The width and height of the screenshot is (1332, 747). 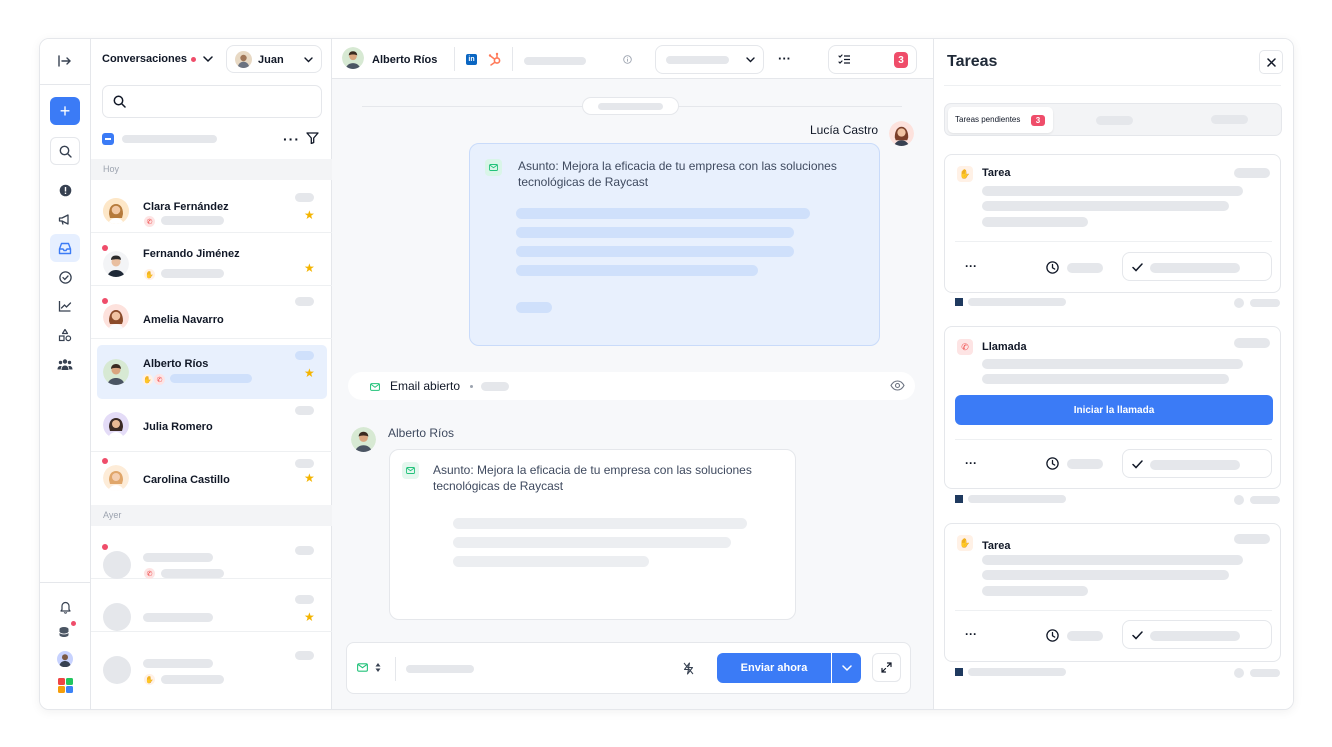 What do you see at coordinates (274, 59) in the screenshot?
I see `agent-selector: Juan` at bounding box center [274, 59].